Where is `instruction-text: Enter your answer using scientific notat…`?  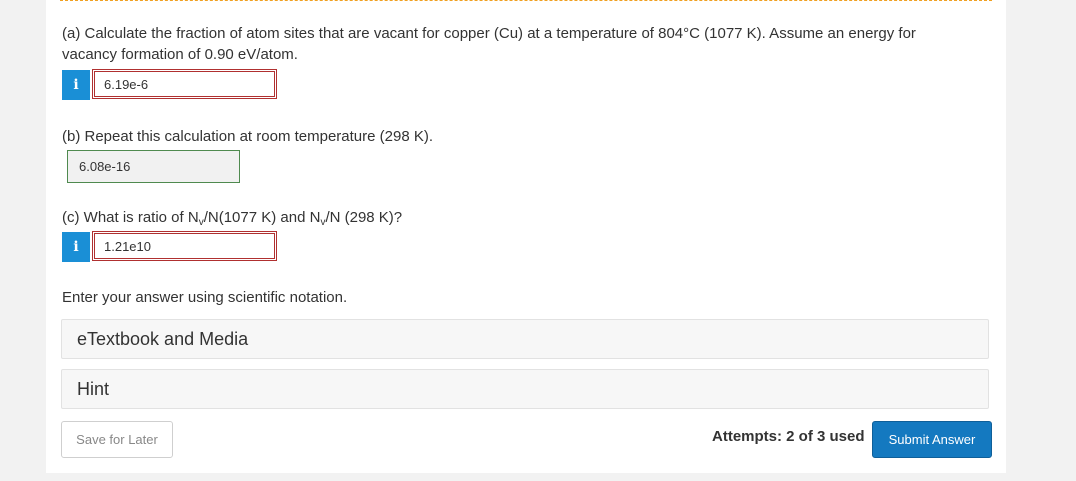
instruction-text: Enter your answer using scientific notat… is located at coordinates (205, 297).